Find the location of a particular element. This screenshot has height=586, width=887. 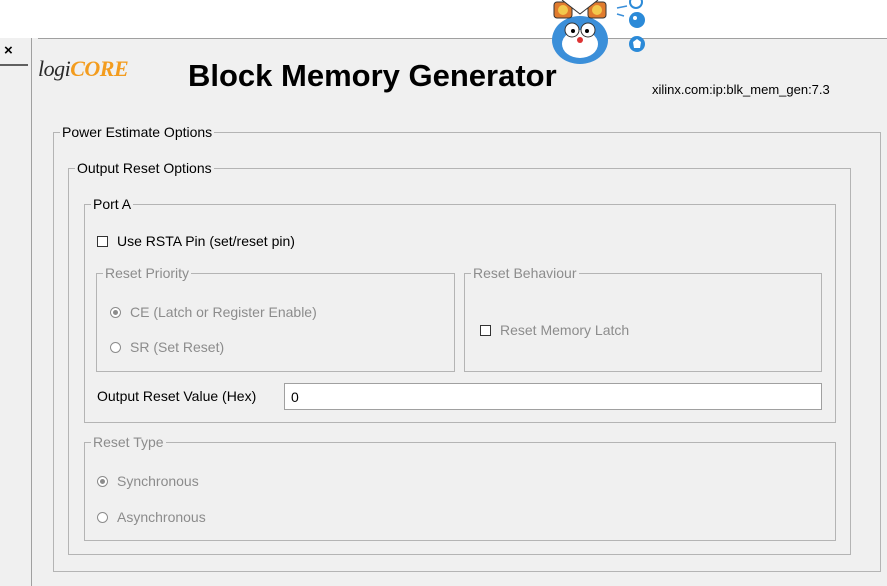

reset-memory-latch-checkbox is located at coordinates (485, 330).